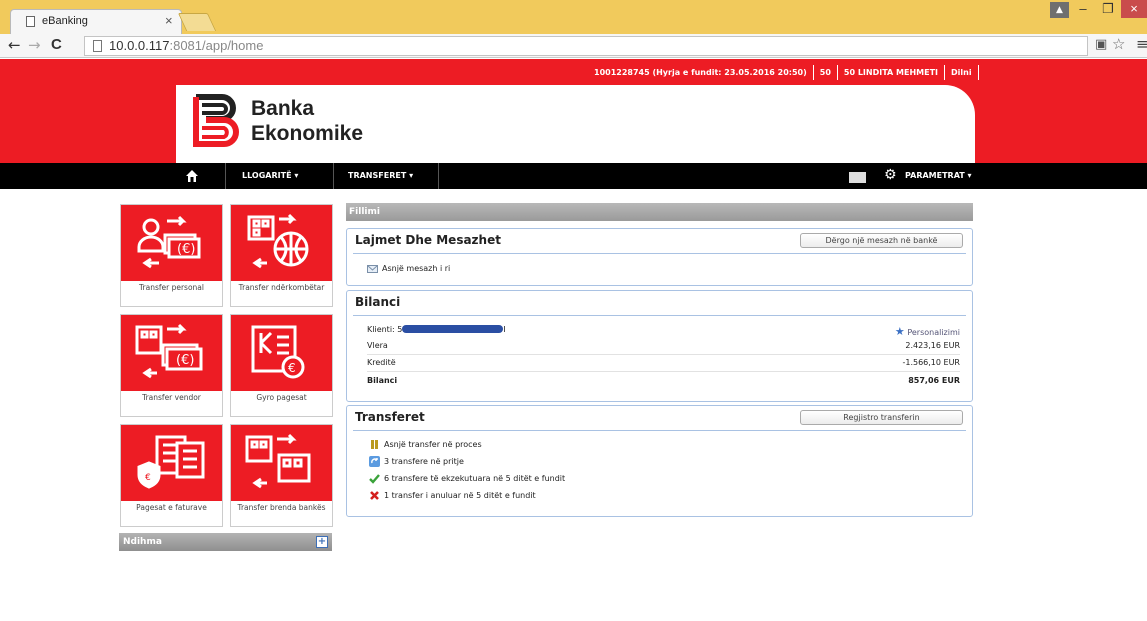  I want to click on main-menu: LLOGARITË ▾ TRANSFERET ▾ ⚙ PARAMETRAT ▾, so click(573, 176).